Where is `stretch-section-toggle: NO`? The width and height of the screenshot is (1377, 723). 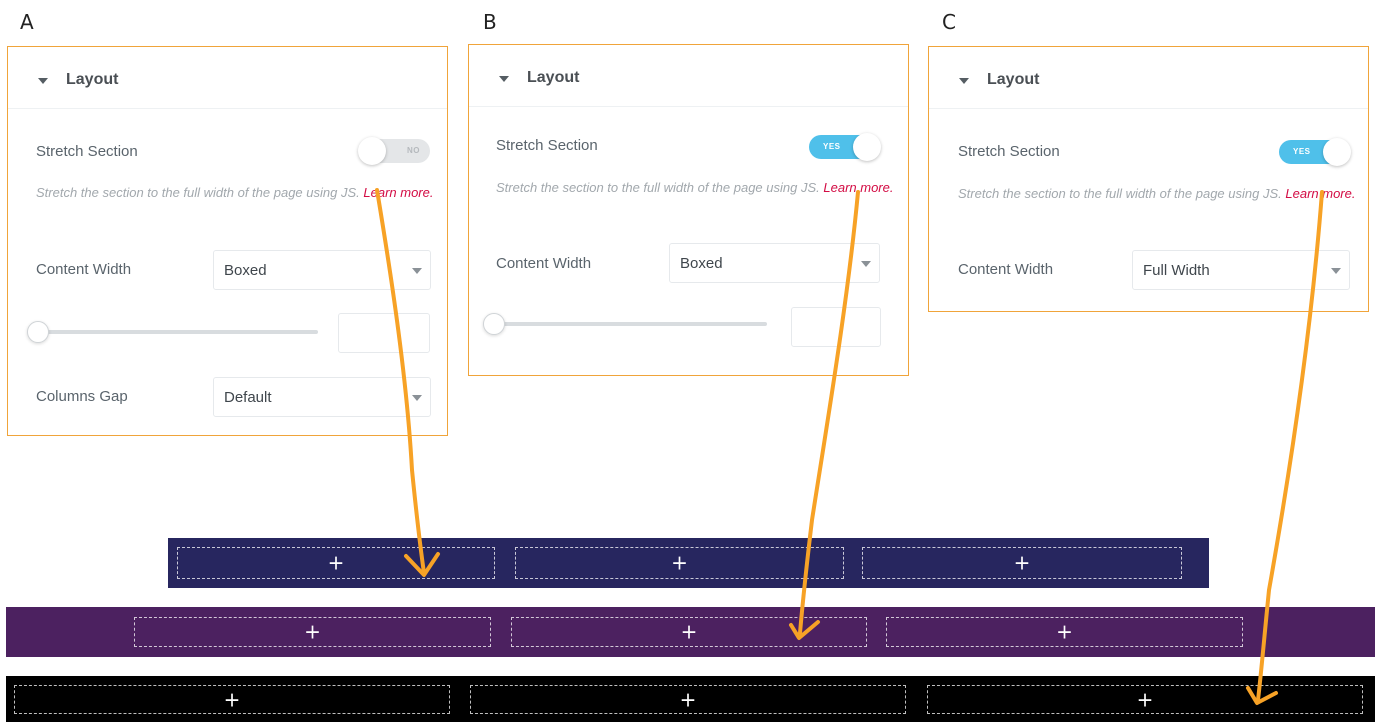
stretch-section-toggle: NO is located at coordinates (394, 151).